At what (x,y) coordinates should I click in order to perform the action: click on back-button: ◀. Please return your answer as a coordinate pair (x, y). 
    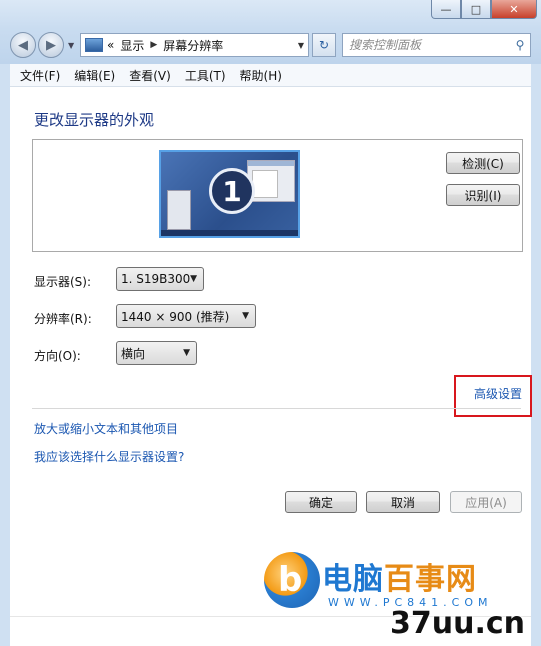
    Looking at the image, I should click on (23, 45).